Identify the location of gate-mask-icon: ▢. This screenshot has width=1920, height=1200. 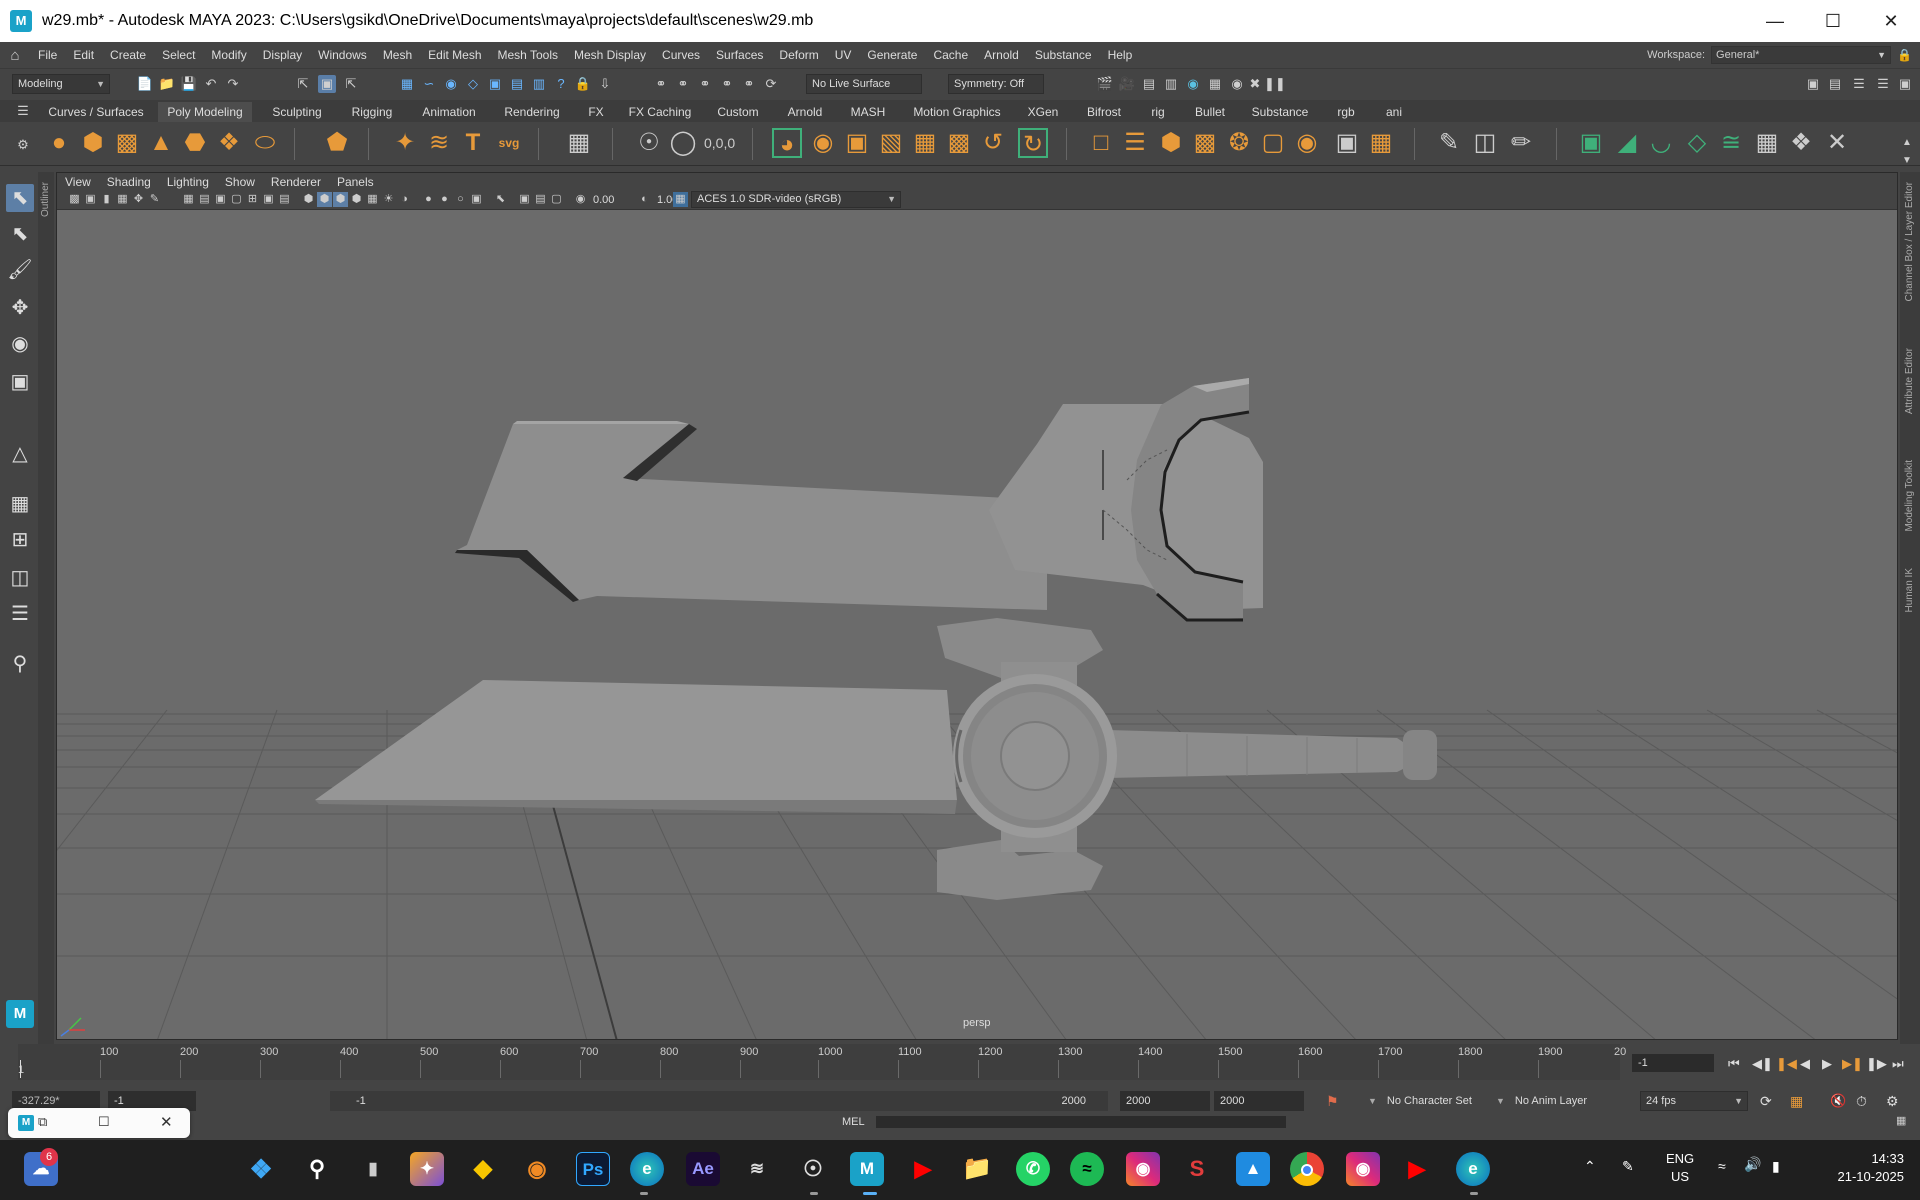
(236, 199).